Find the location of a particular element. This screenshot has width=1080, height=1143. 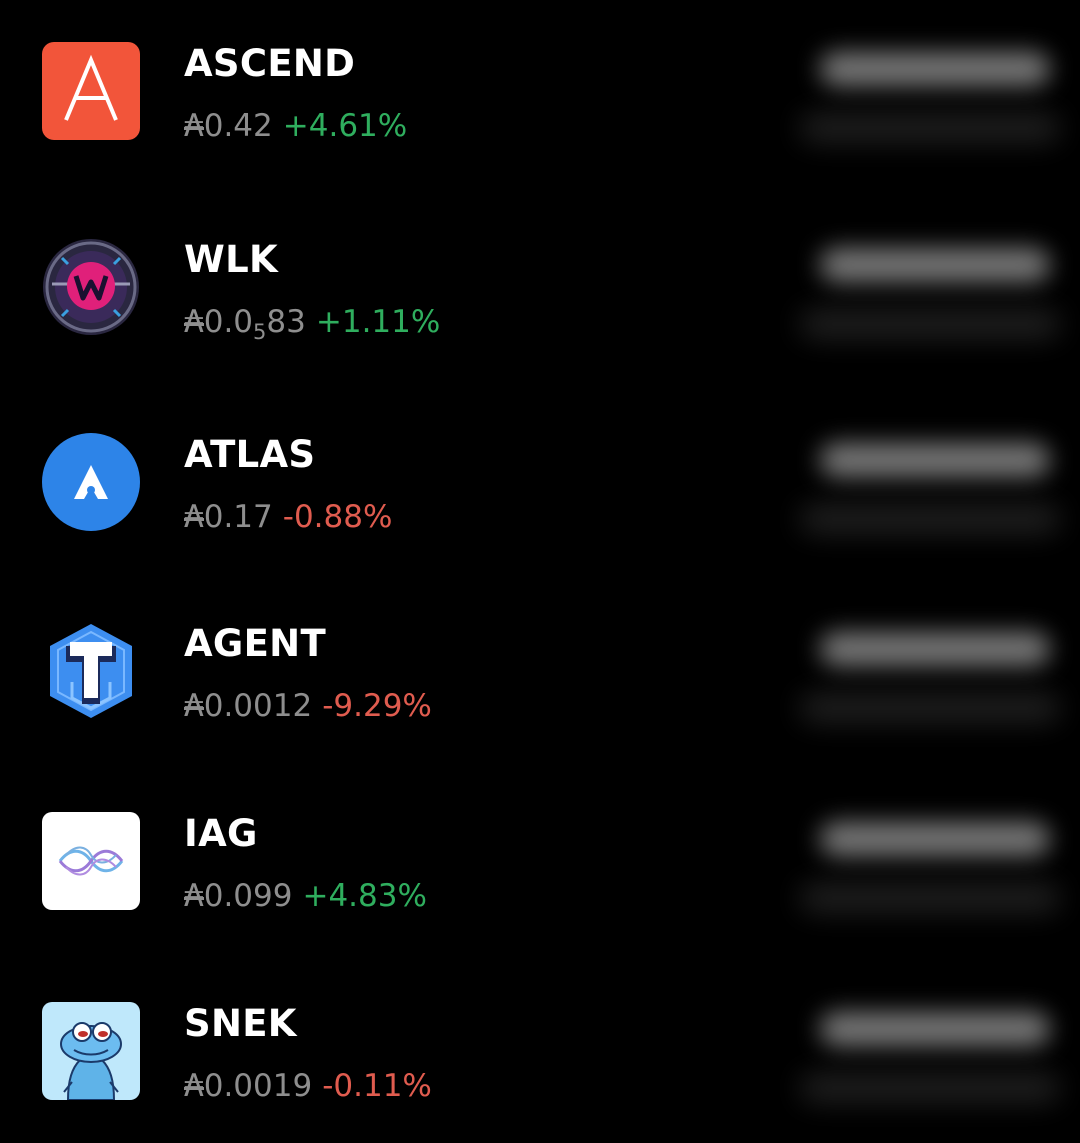

agent-logo-icon is located at coordinates (91, 671).